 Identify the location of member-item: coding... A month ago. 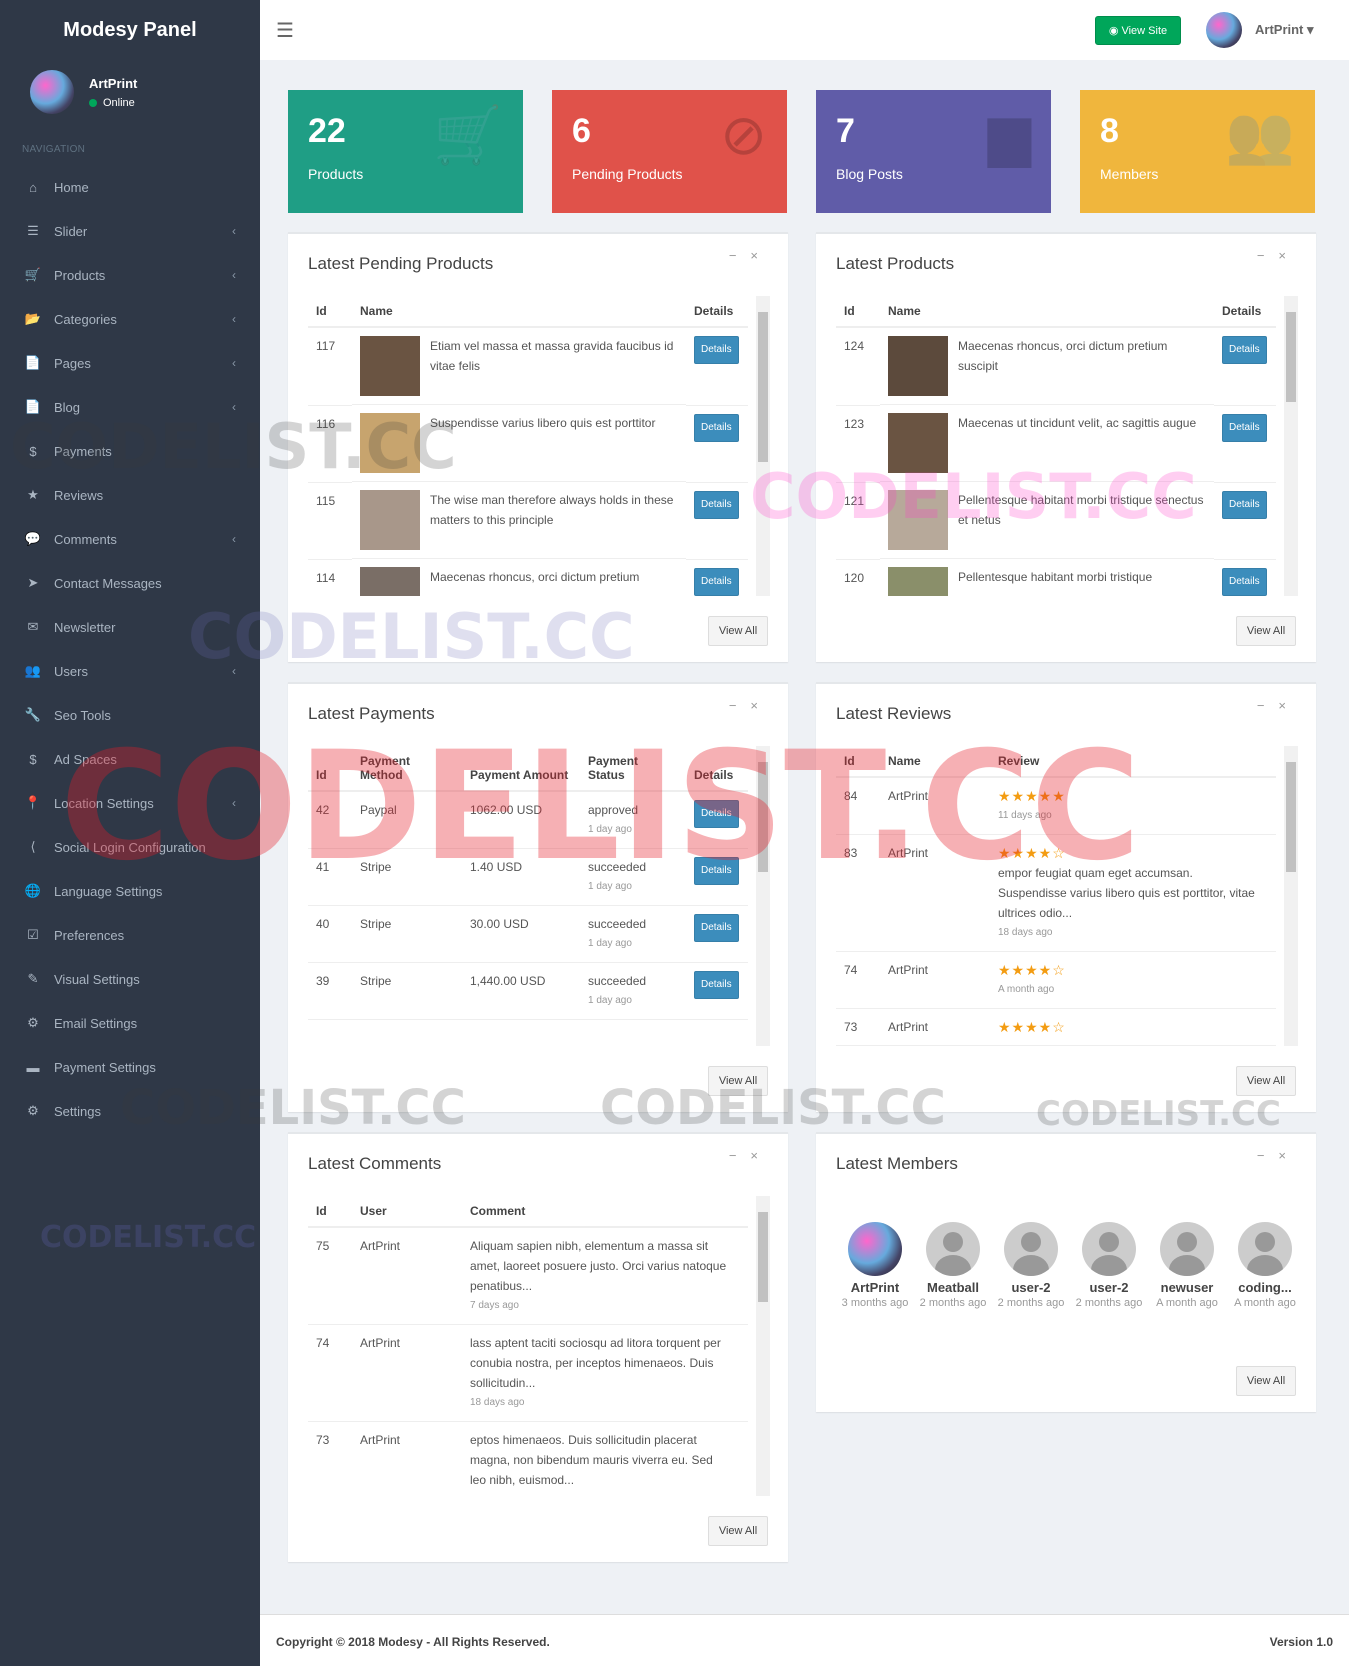
(1265, 1265).